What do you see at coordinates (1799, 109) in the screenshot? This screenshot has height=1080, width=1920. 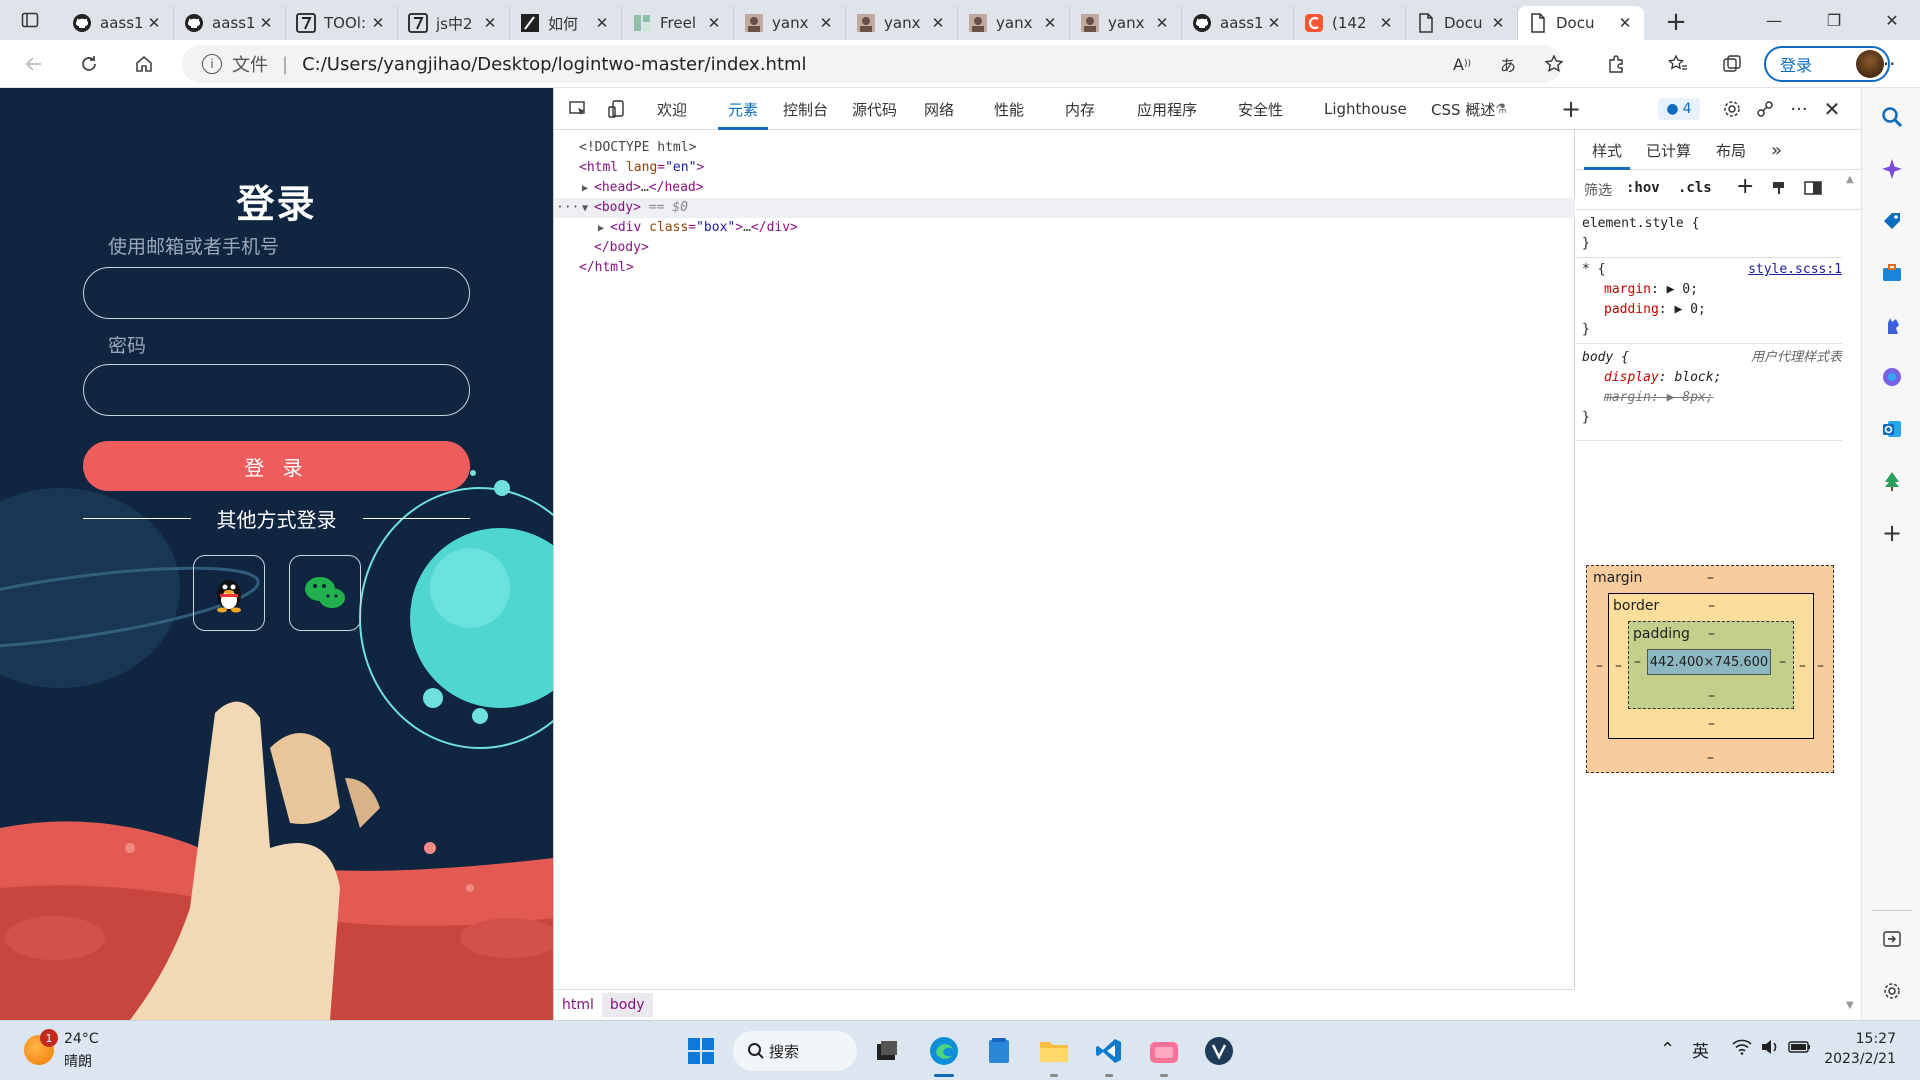 I see `devtools-more-icon: ···` at bounding box center [1799, 109].